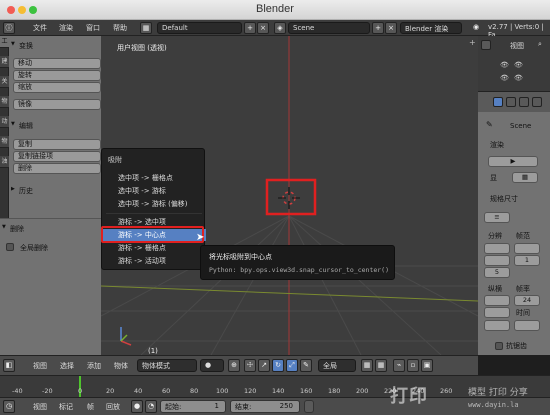 The image size is (550, 415). What do you see at coordinates (57, 168) in the screenshot?
I see `delete-button: 删除` at bounding box center [57, 168].